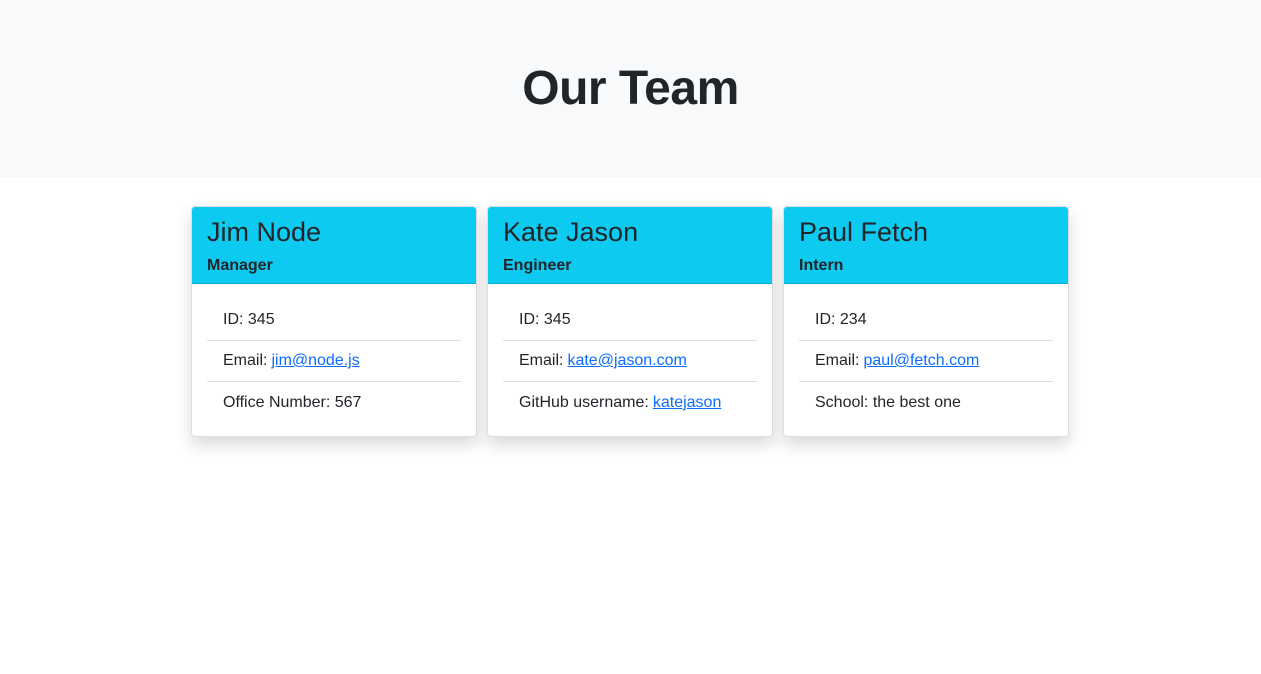  Describe the element at coordinates (864, 232) in the screenshot. I see `member-name: Paul Fetch` at that location.